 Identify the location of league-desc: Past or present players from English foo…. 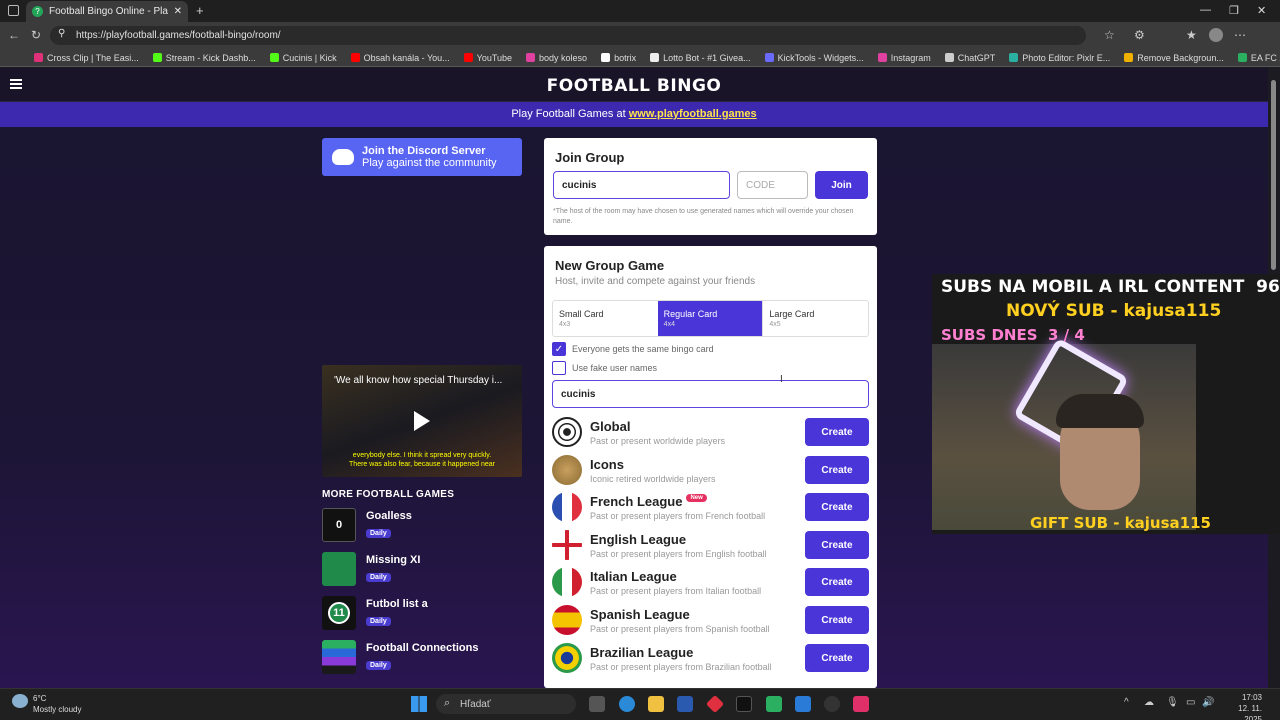
(678, 553).